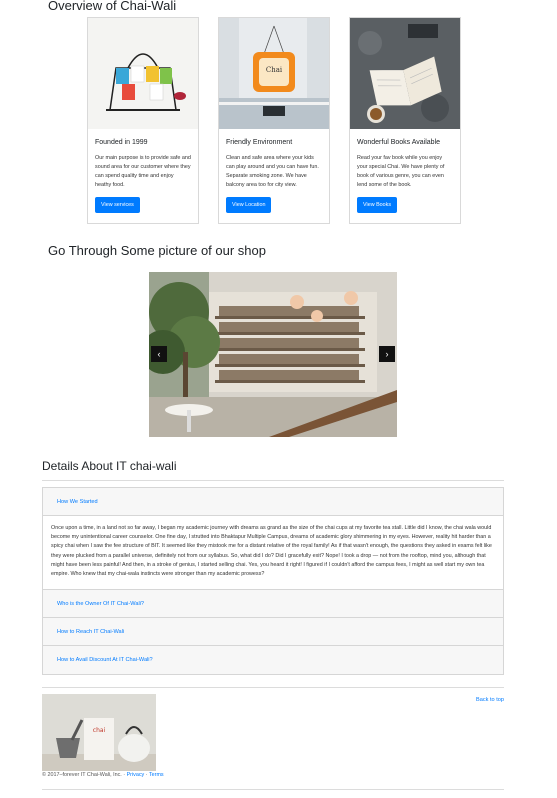 This screenshot has height=798, width=557. I want to click on view-books-button: View Books, so click(377, 205).